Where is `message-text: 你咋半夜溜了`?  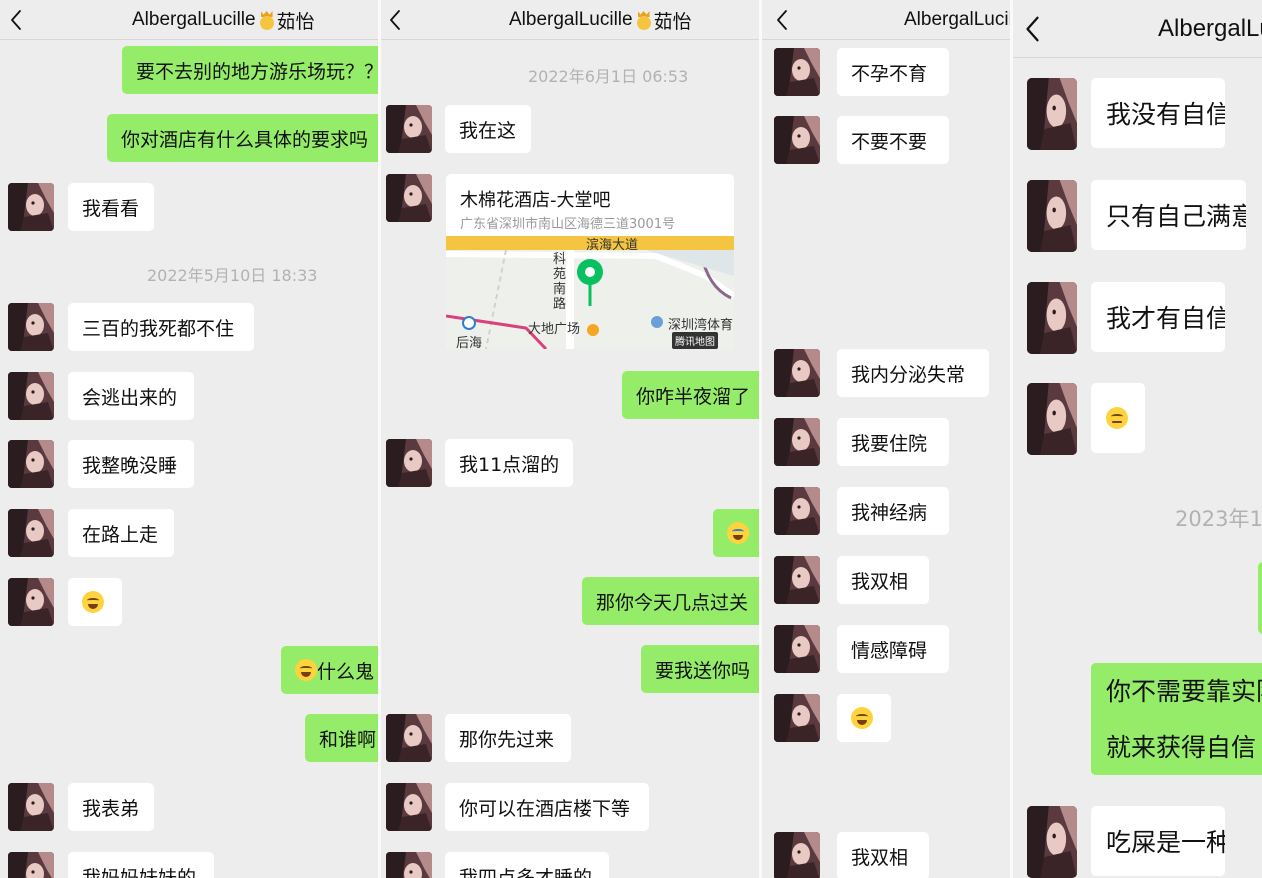 message-text: 你咋半夜溜了 is located at coordinates (693, 396).